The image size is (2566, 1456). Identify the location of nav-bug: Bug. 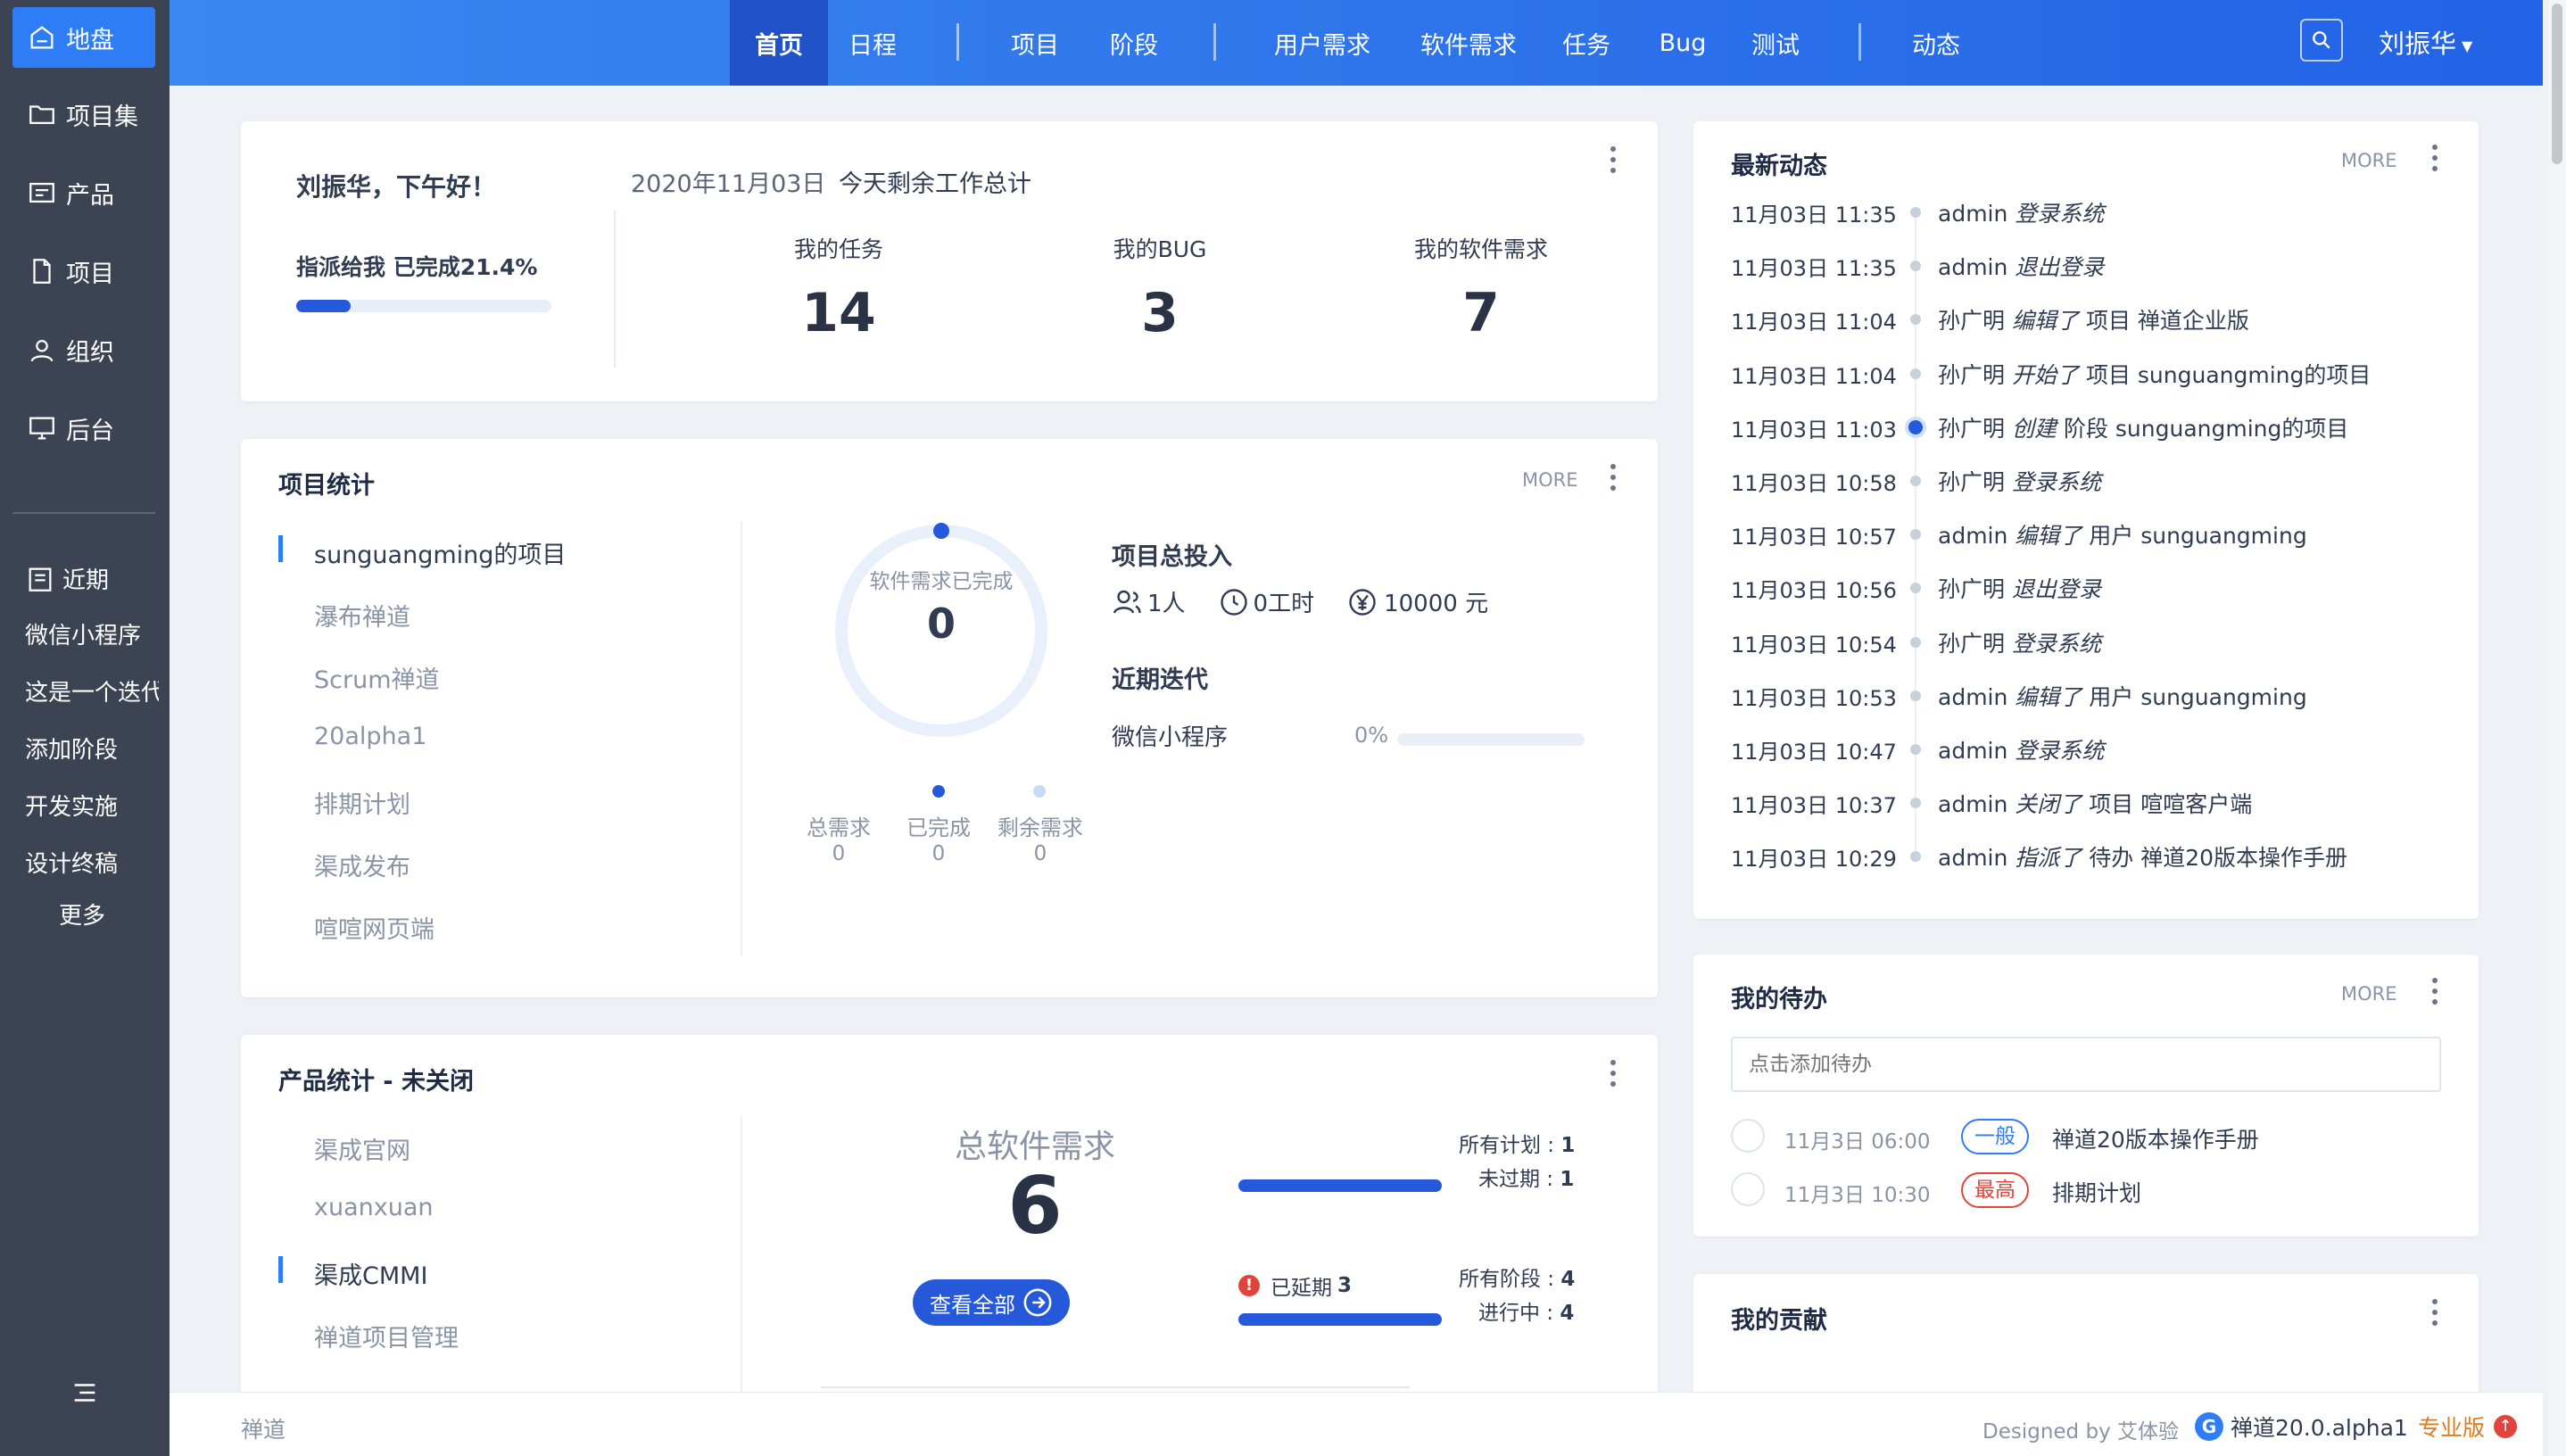
(1682, 43).